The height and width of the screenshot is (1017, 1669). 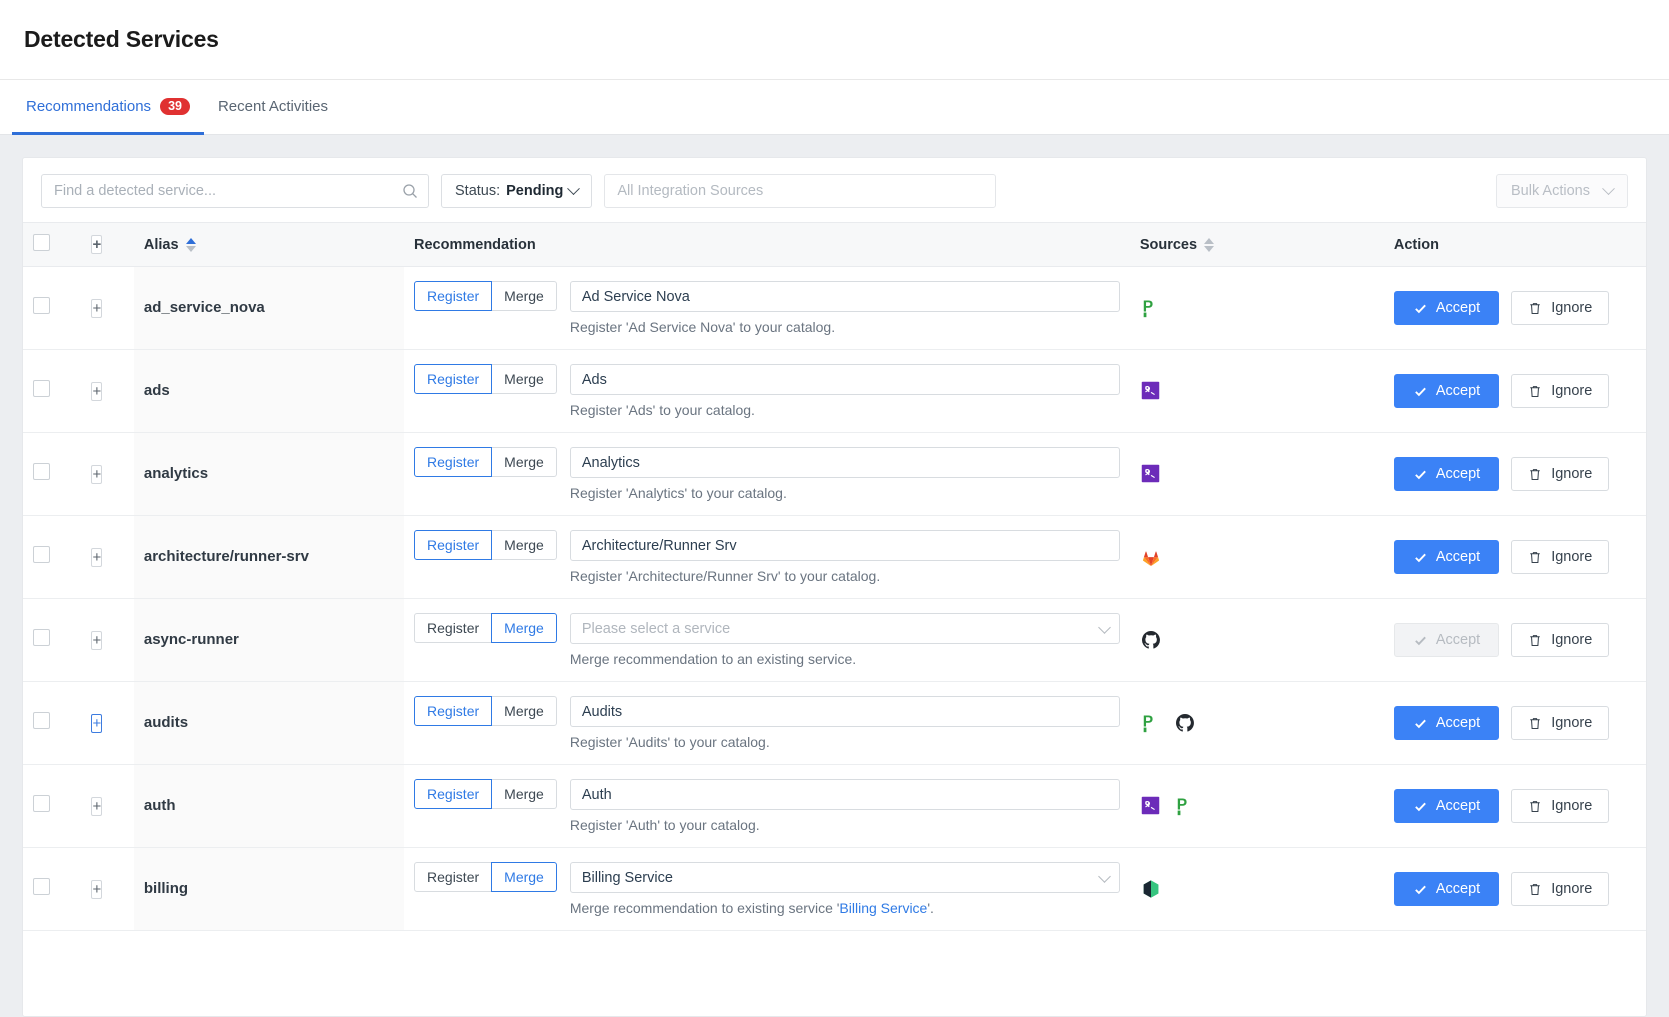 I want to click on header-sources: Sources, so click(x=1256, y=244).